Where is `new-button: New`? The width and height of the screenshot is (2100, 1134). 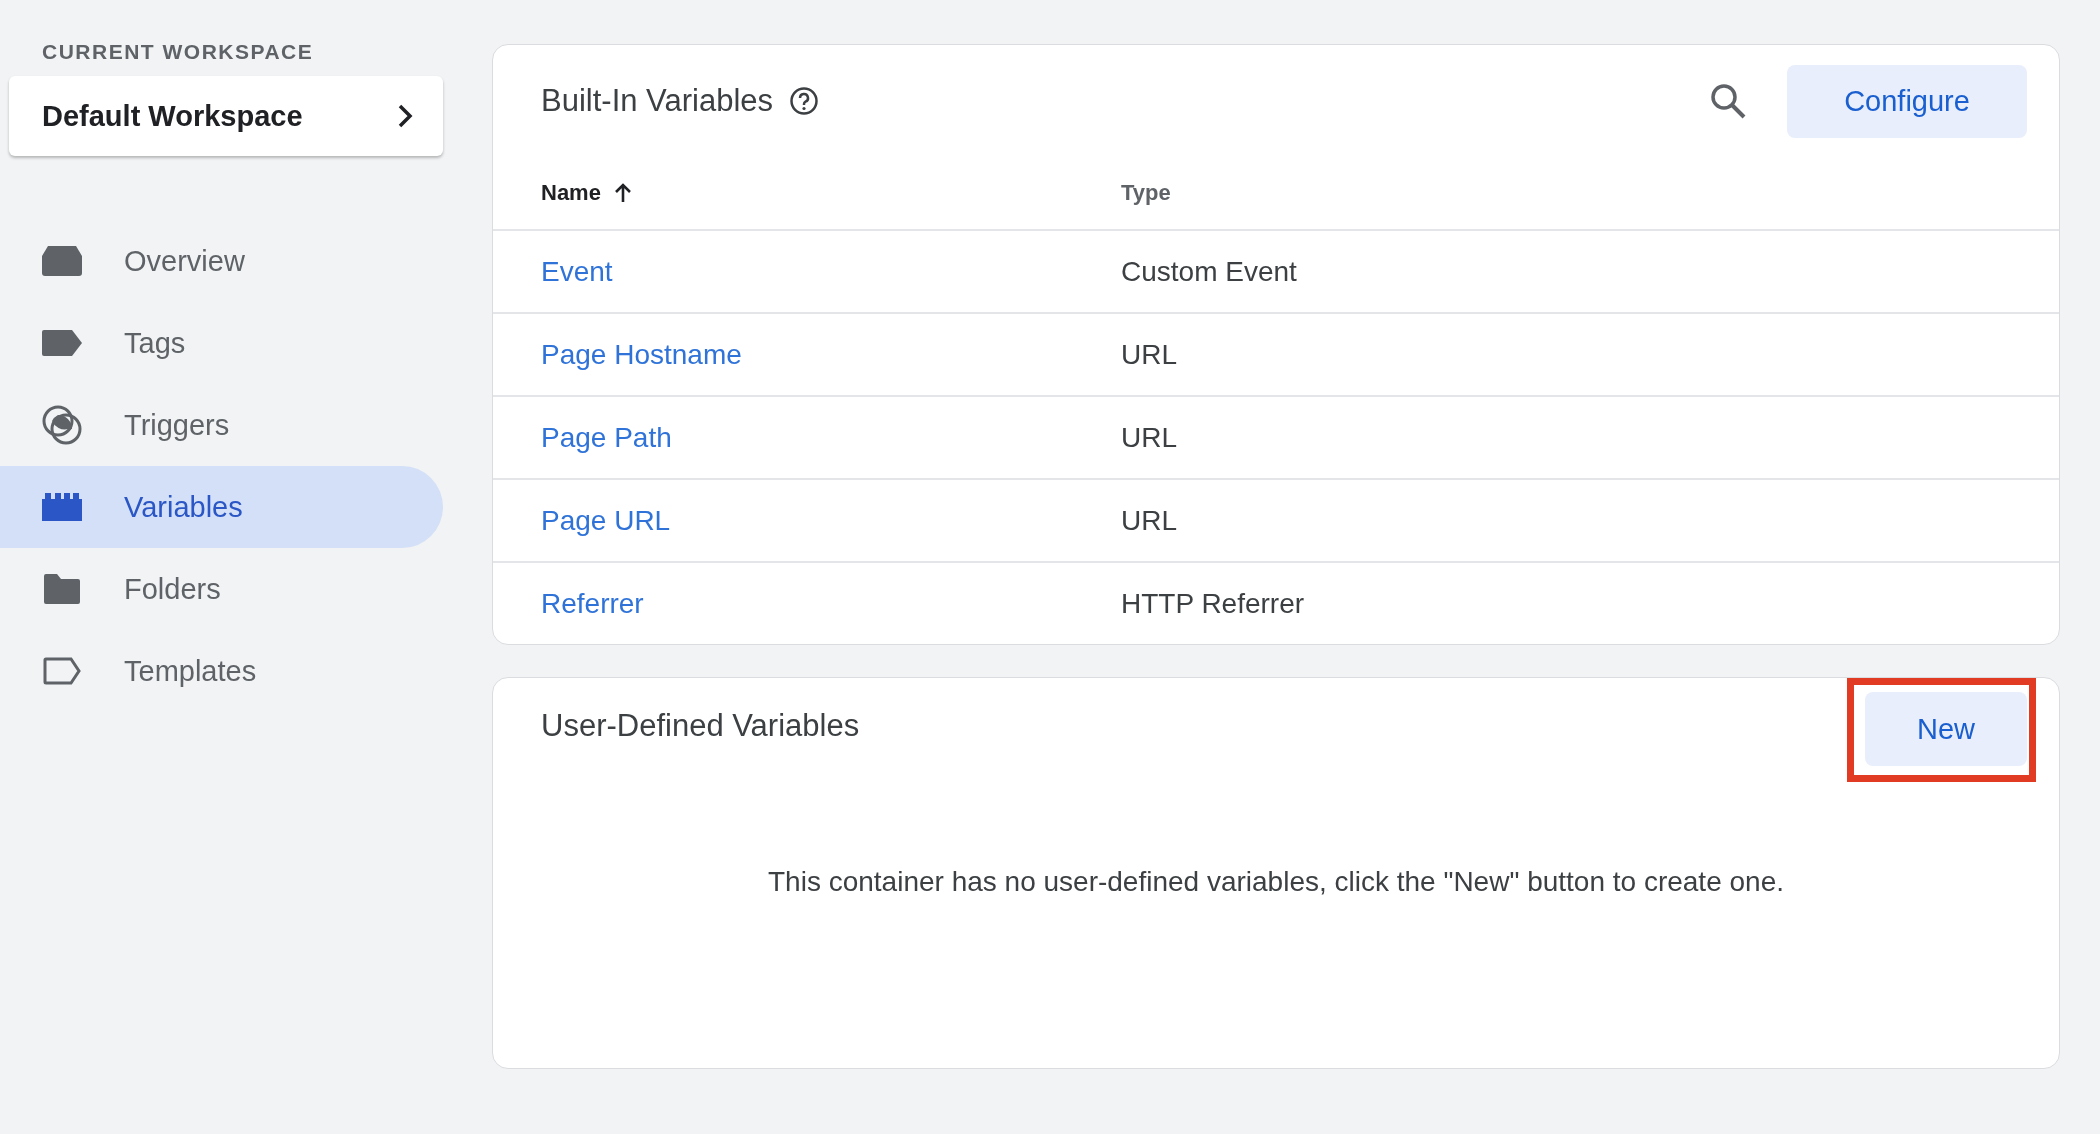 new-button: New is located at coordinates (1946, 729).